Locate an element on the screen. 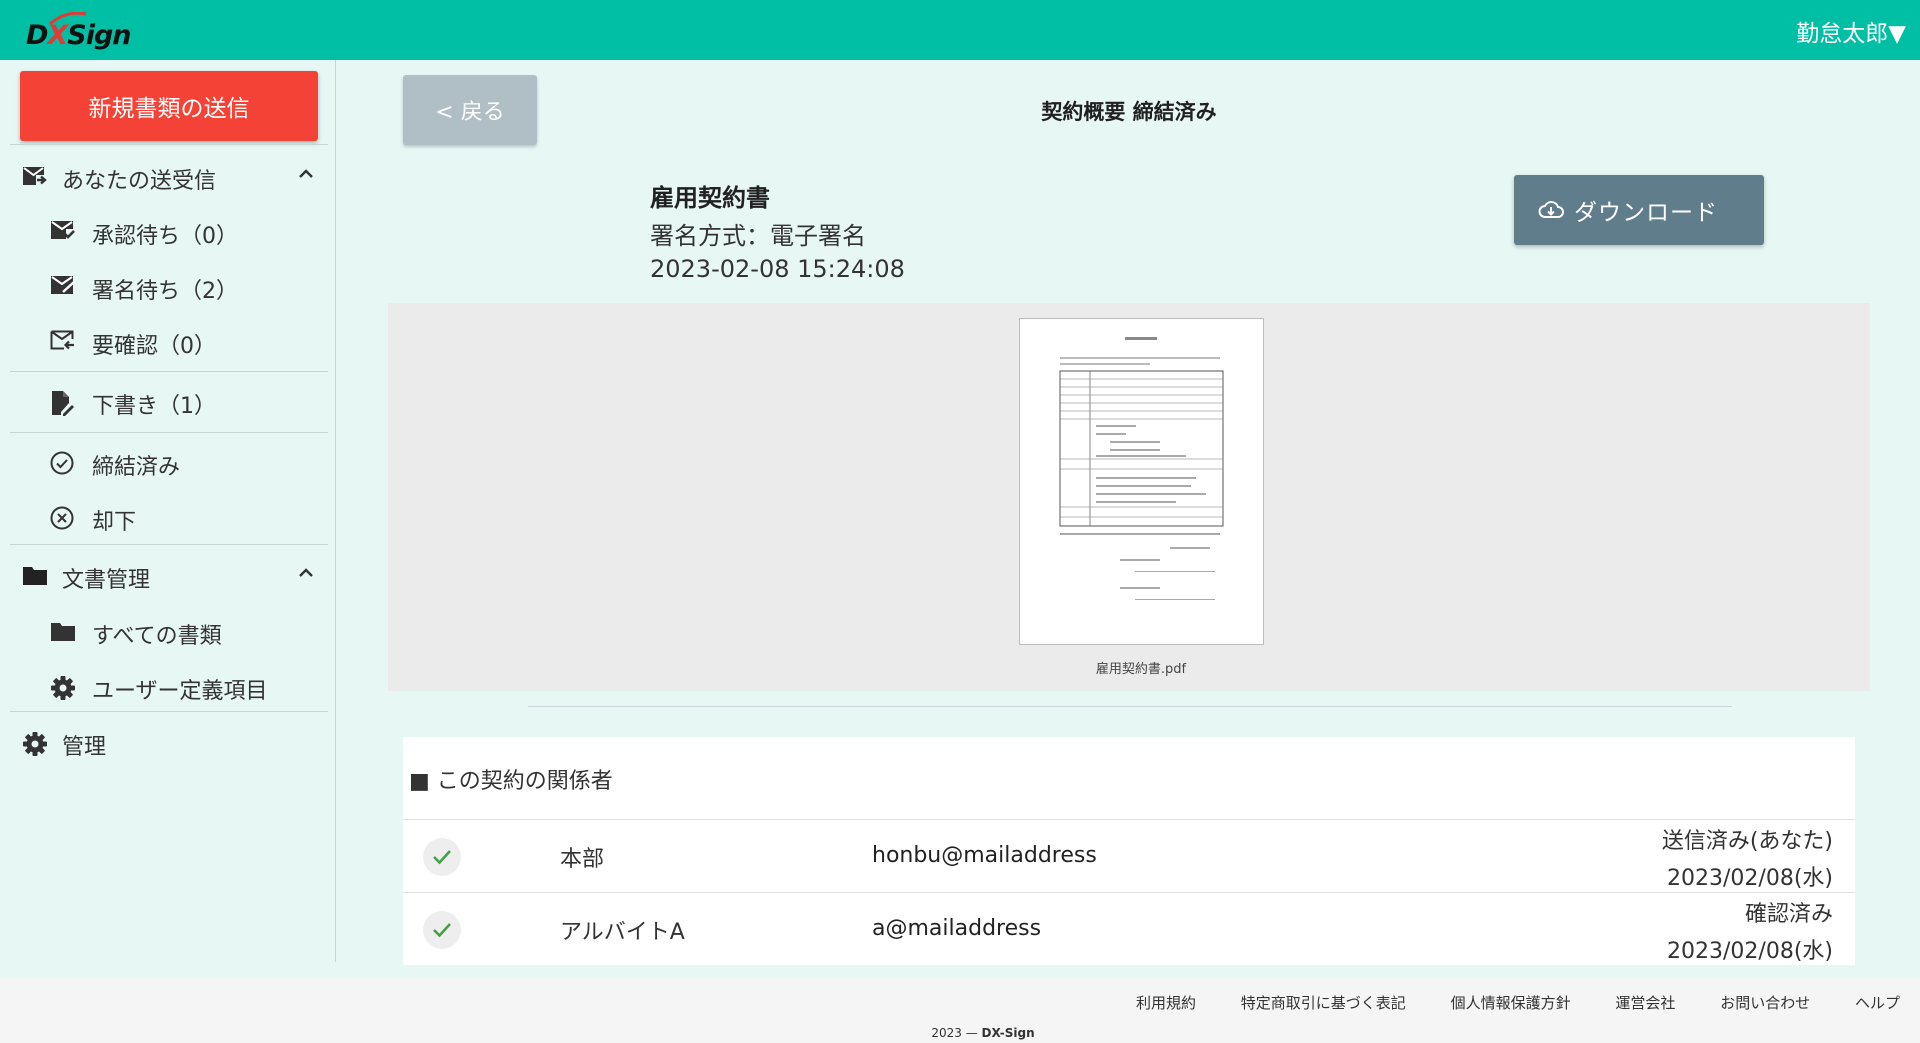  document-page-image is located at coordinates (1141, 481).